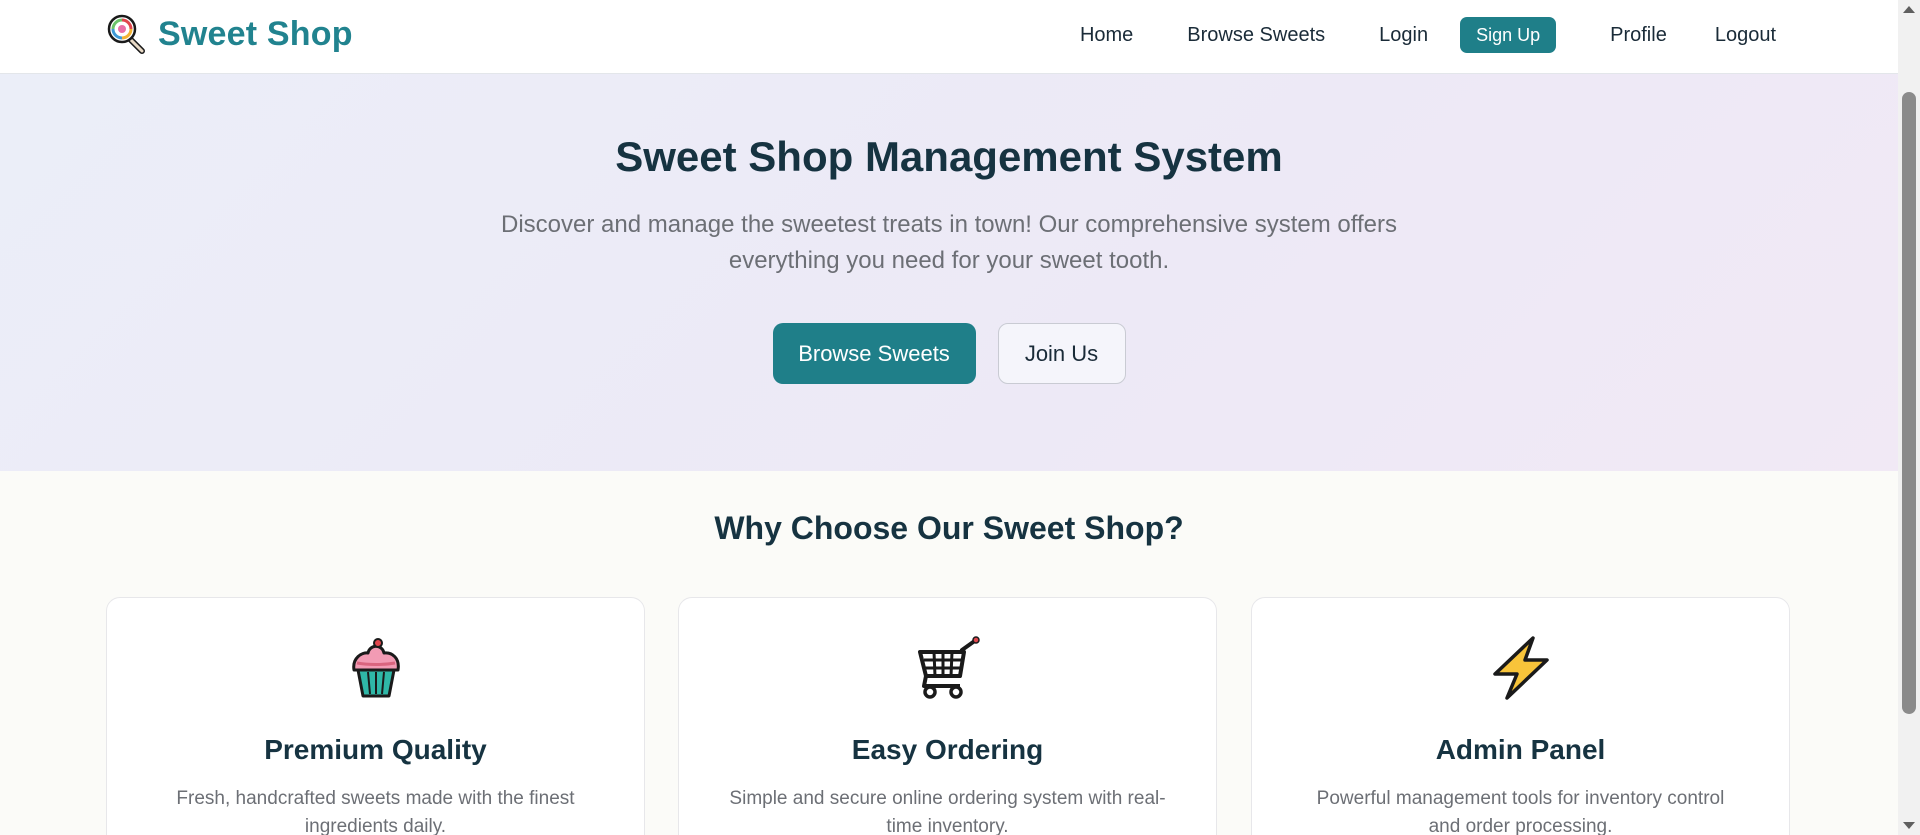  Describe the element at coordinates (1909, 825) in the screenshot. I see `scroll-down-arrow-icon` at that location.